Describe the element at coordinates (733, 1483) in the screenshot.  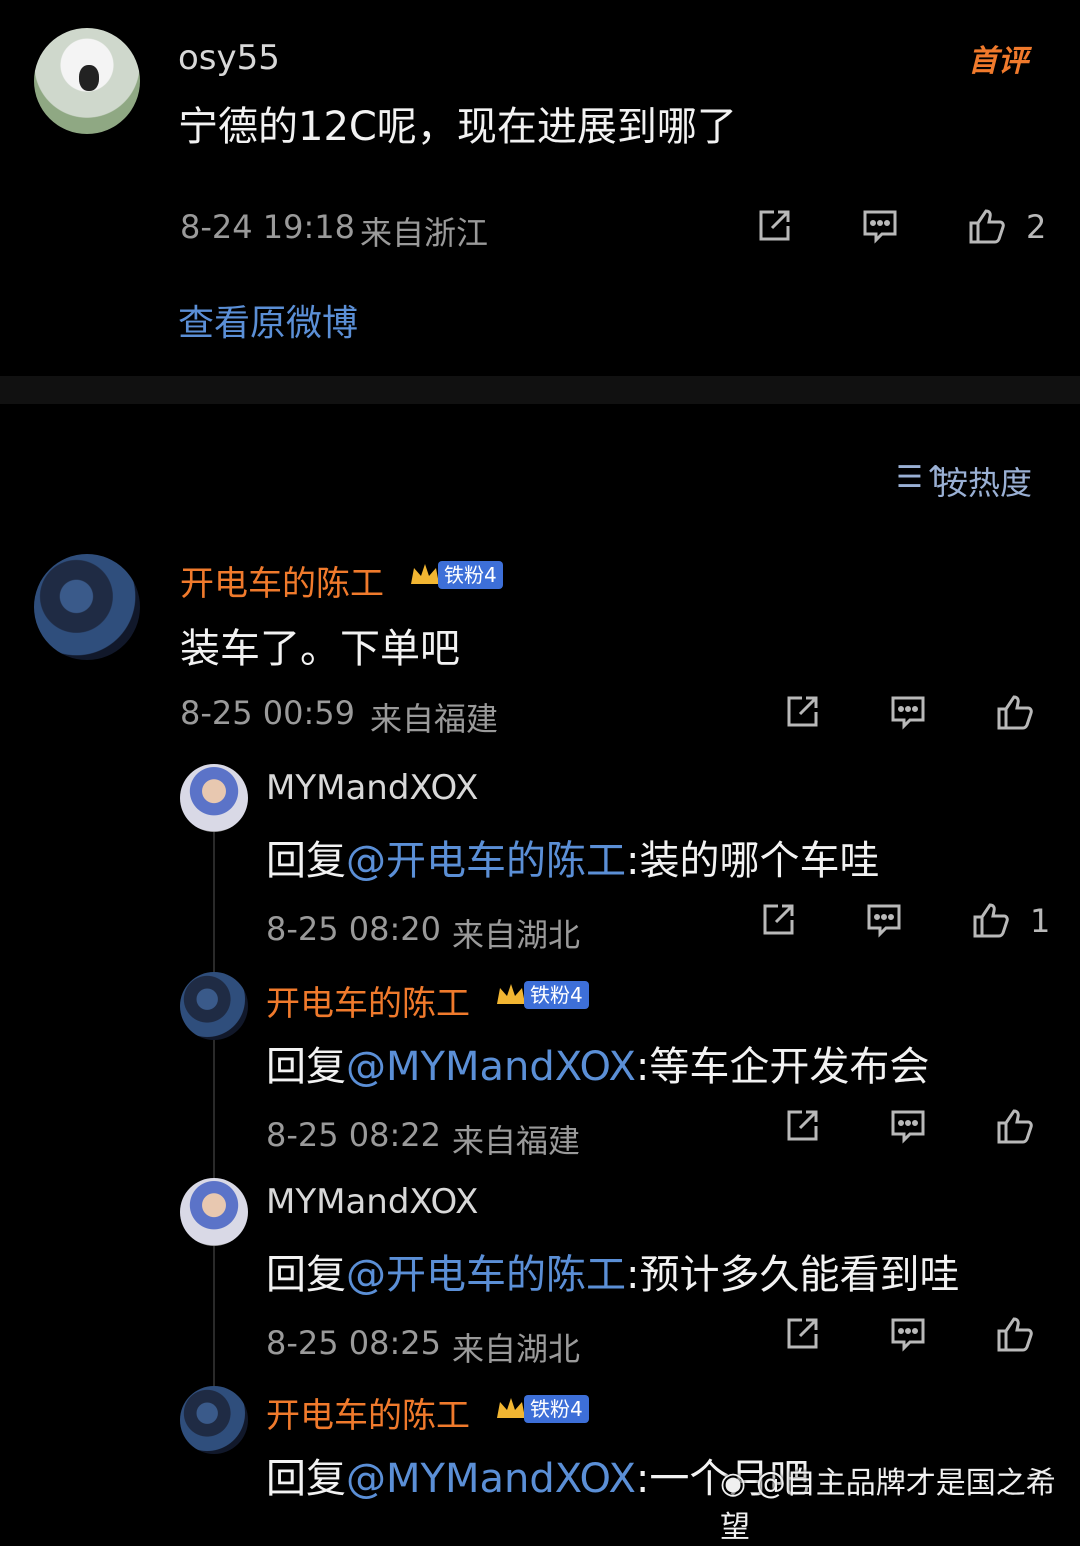
I see `weibo-logo-icon: ◉` at that location.